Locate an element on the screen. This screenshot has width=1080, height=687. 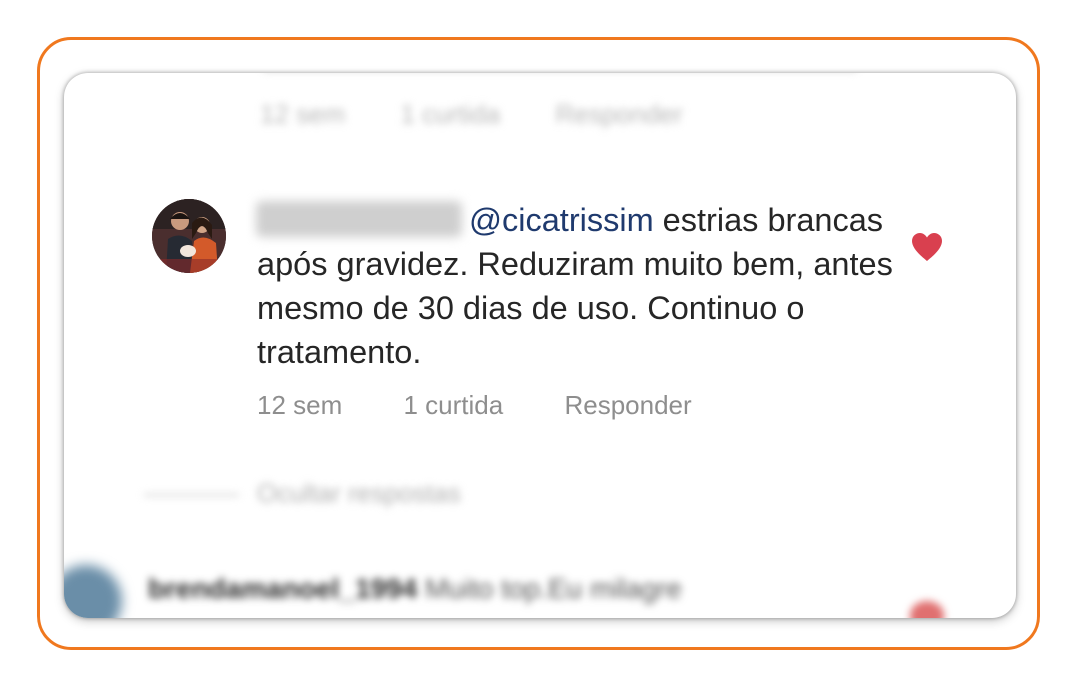
previous-comment-reply: Responder is located at coordinates (618, 114).